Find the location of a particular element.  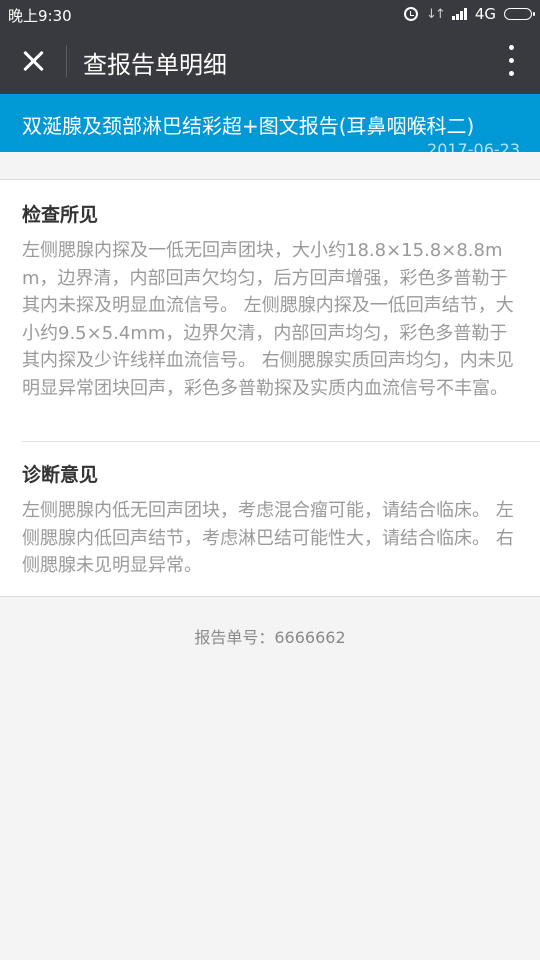

report-header: 双涎腺及颈部淋巴结彩超+图文报告(耳鼻咽喉科二) 2017-06-23 is located at coordinates (270, 123).